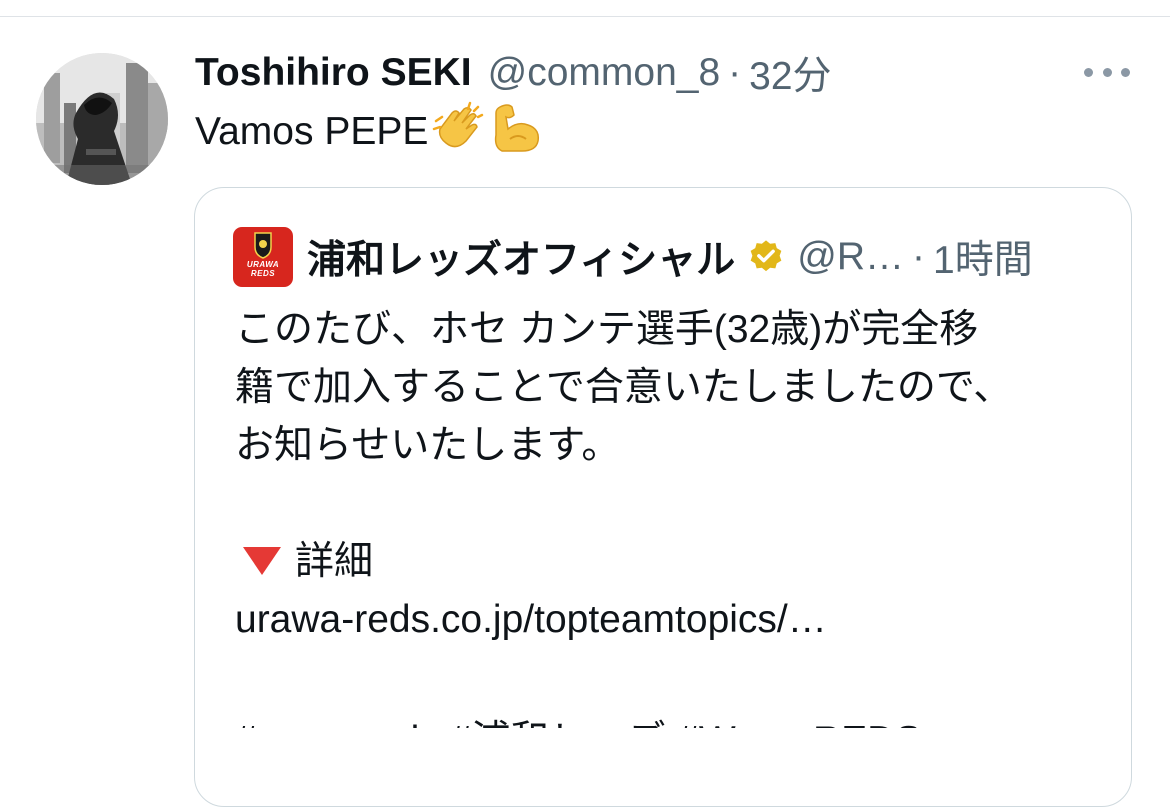 The image size is (1170, 807). I want to click on verified-badge-icon, so click(766, 256).